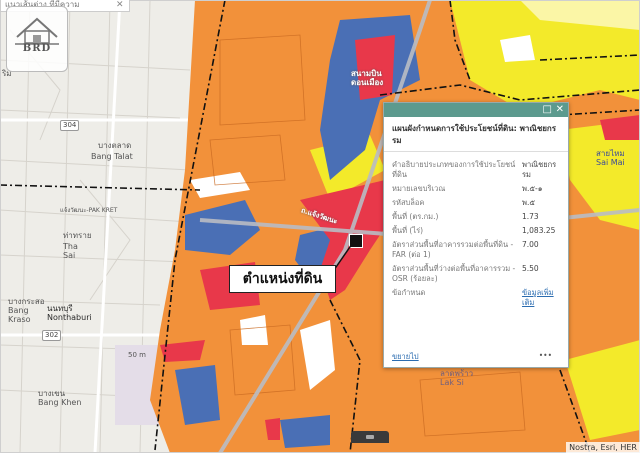  Describe the element at coordinates (52, 335) in the screenshot. I see `road-shield-302: 302` at that location.